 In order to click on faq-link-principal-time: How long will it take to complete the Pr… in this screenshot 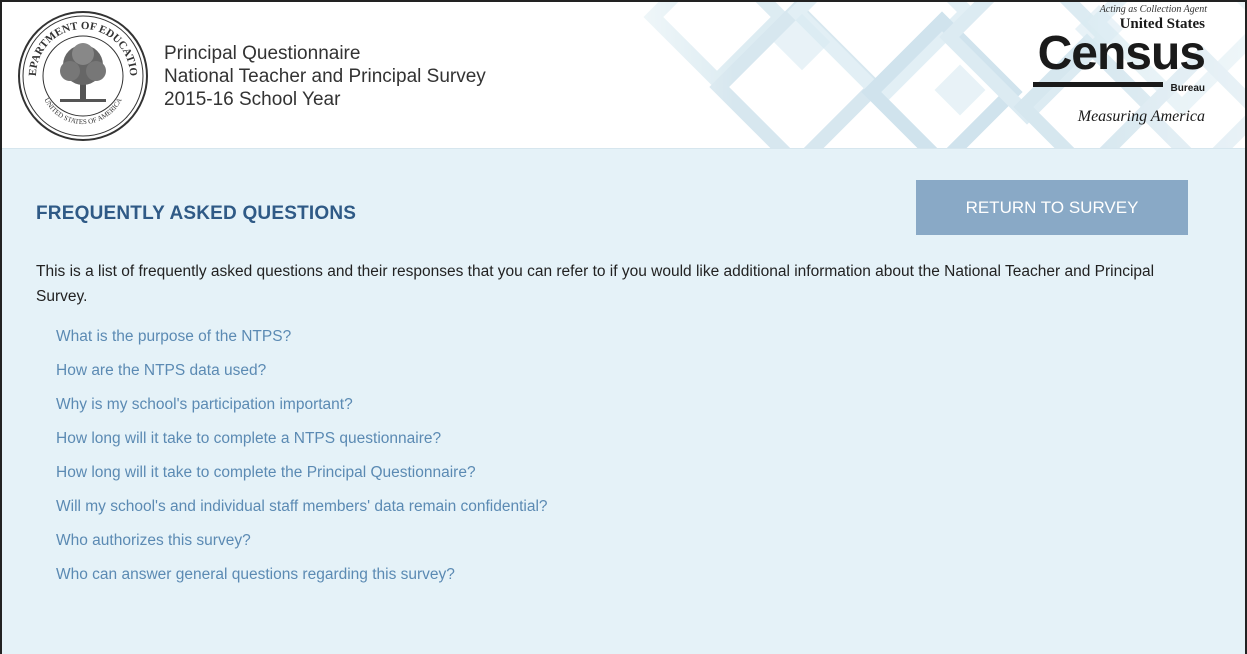, I will do `click(266, 472)`.